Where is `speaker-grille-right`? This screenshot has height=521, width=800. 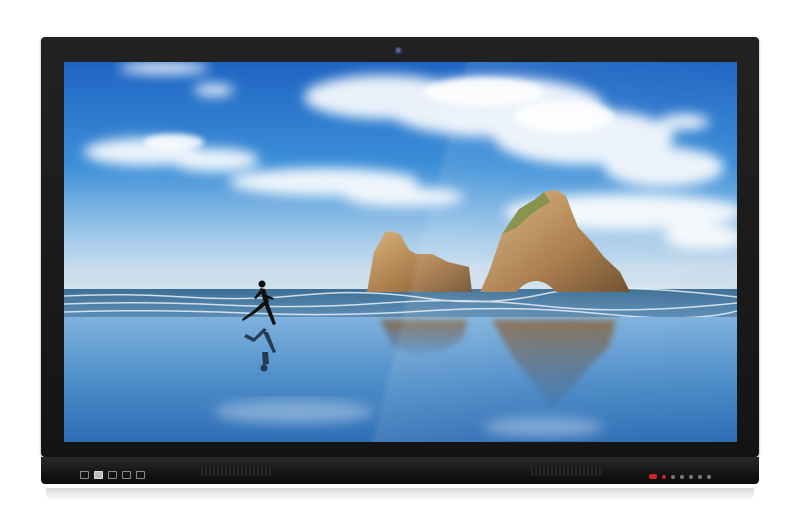
speaker-grille-right is located at coordinates (566, 471).